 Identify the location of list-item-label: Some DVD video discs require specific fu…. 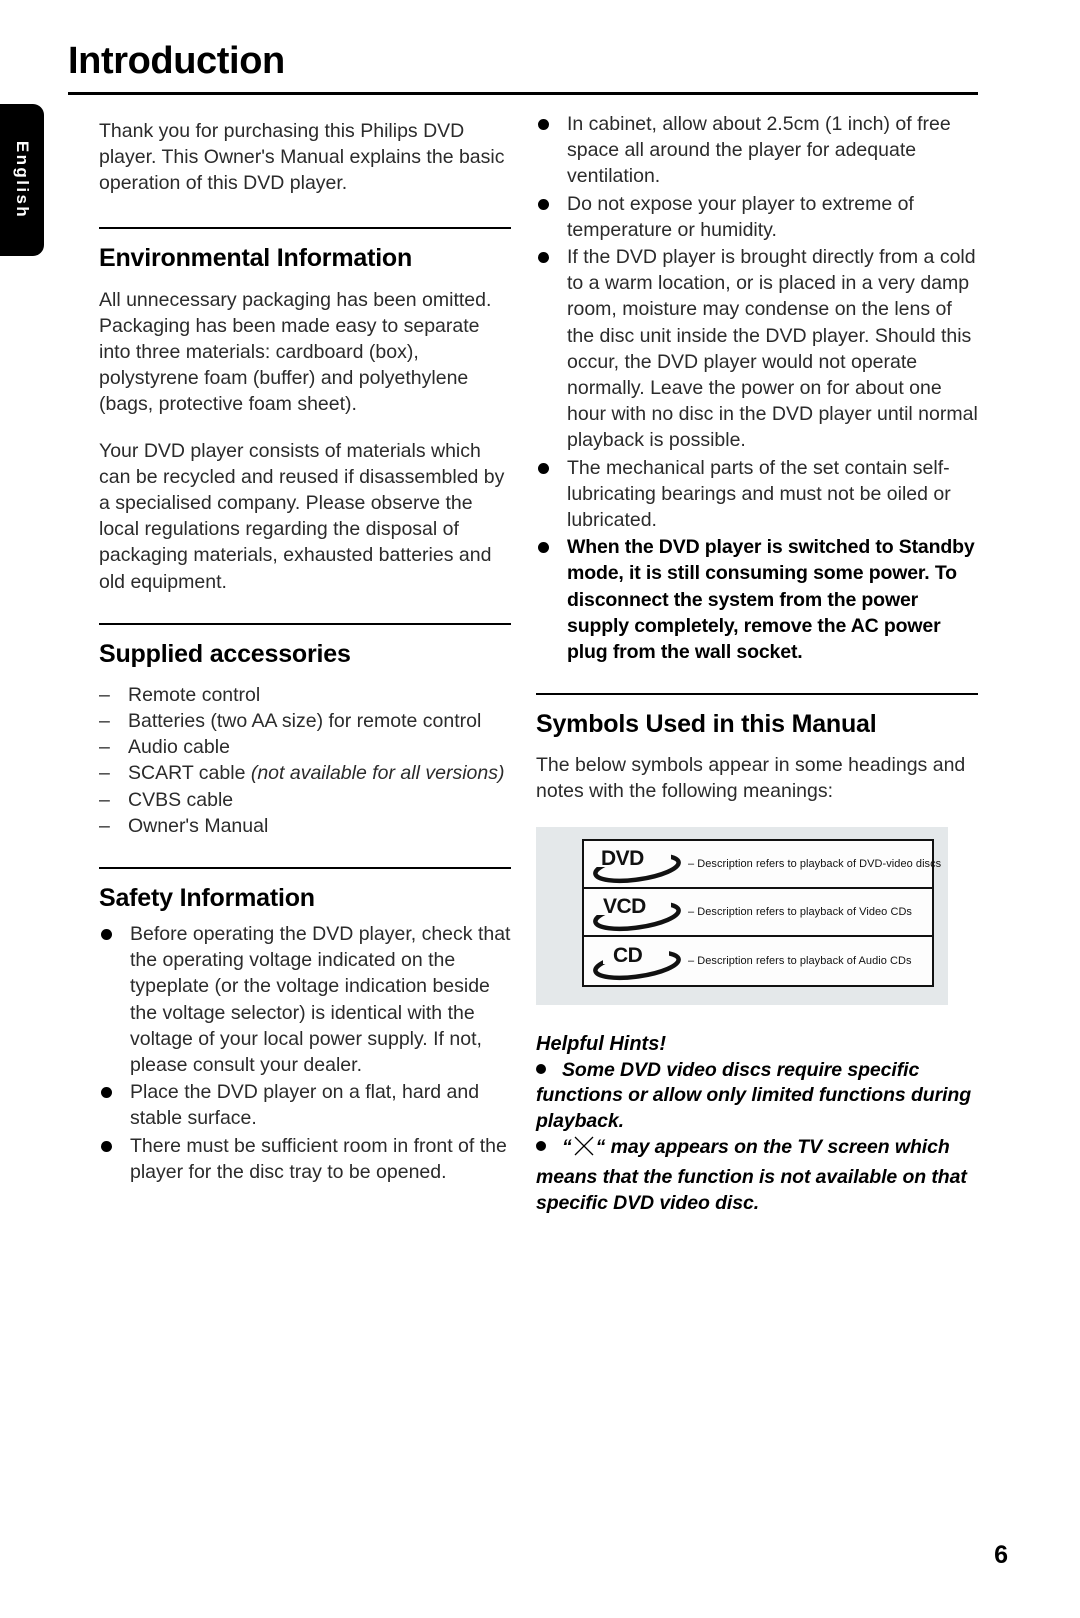
(754, 1095).